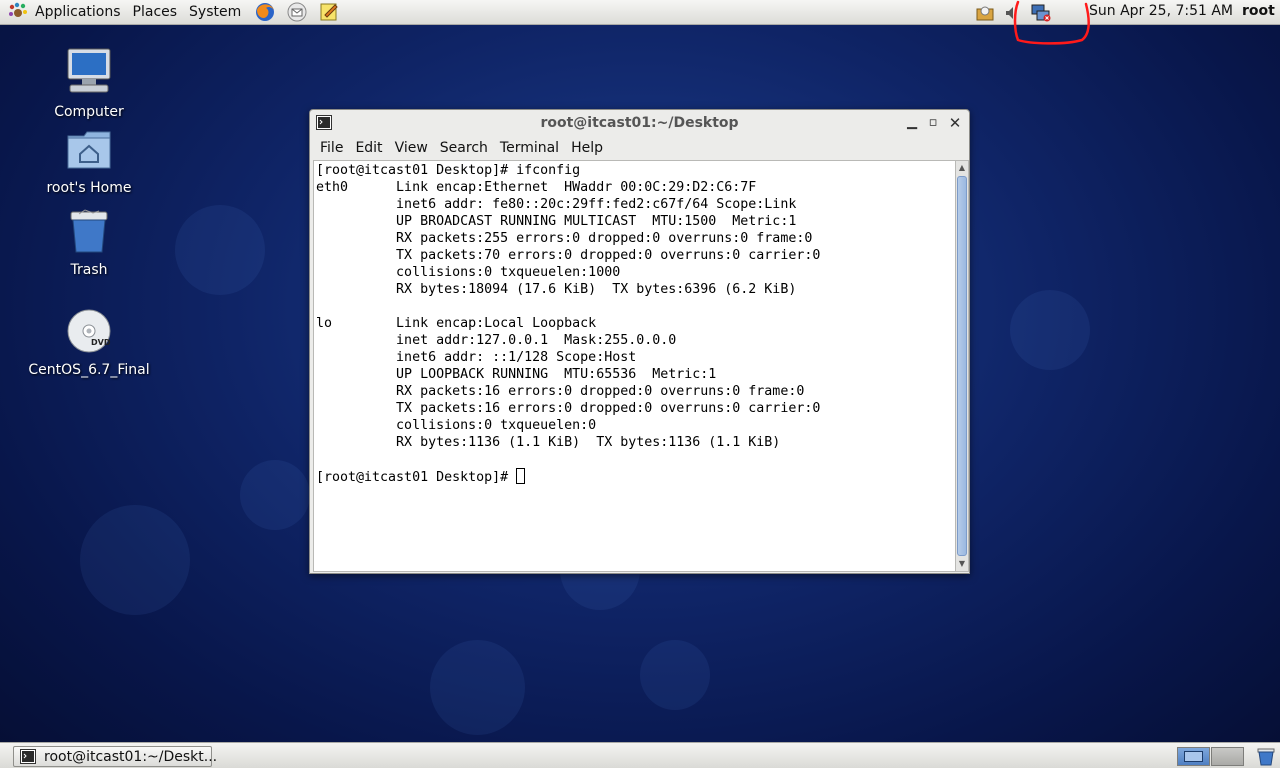 The width and height of the screenshot is (1280, 768). I want to click on home-folder-icon, so click(89, 152).